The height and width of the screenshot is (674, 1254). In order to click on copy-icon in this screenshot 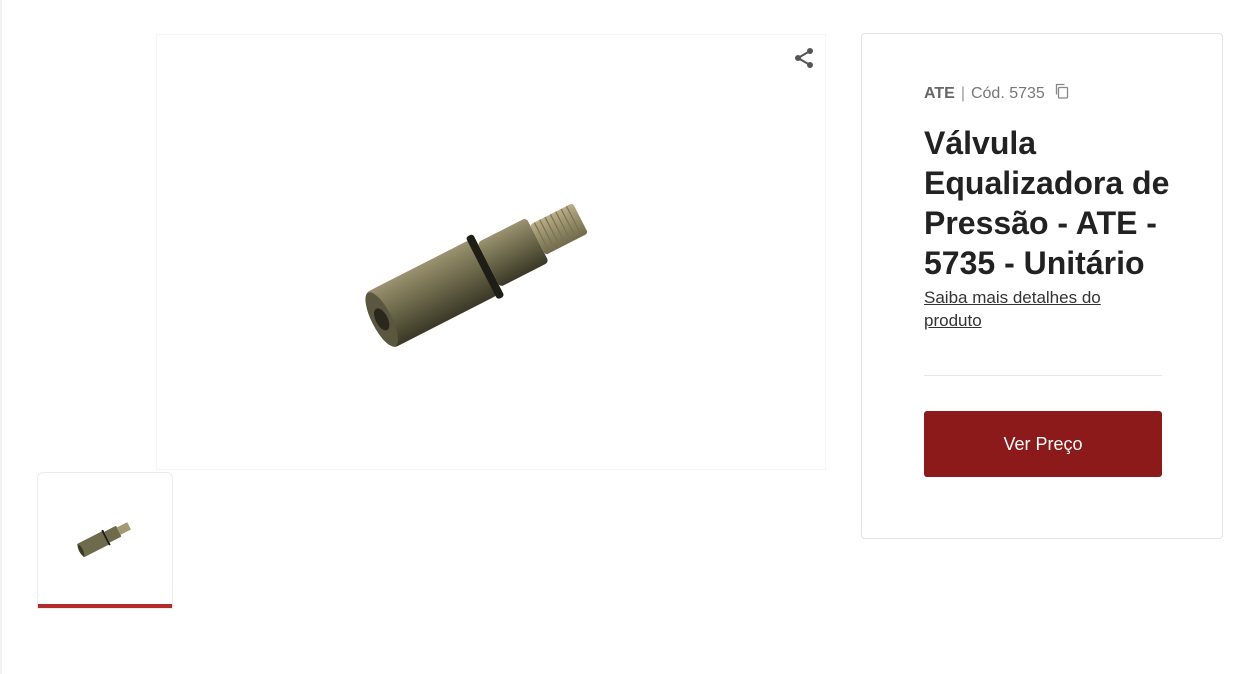, I will do `click(1061, 91)`.